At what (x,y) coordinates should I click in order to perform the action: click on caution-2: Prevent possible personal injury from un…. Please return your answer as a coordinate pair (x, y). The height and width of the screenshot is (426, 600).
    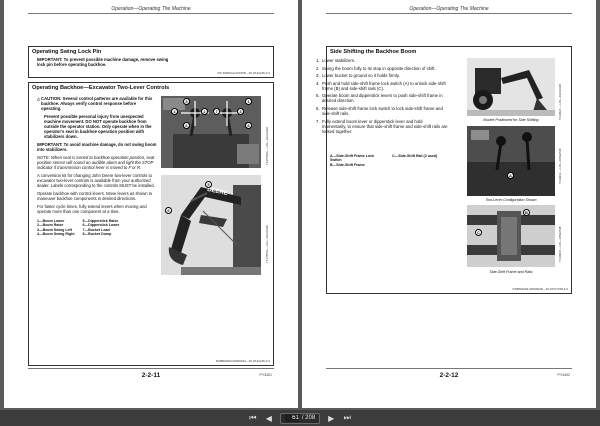
    Looking at the image, I should click on (98, 126).